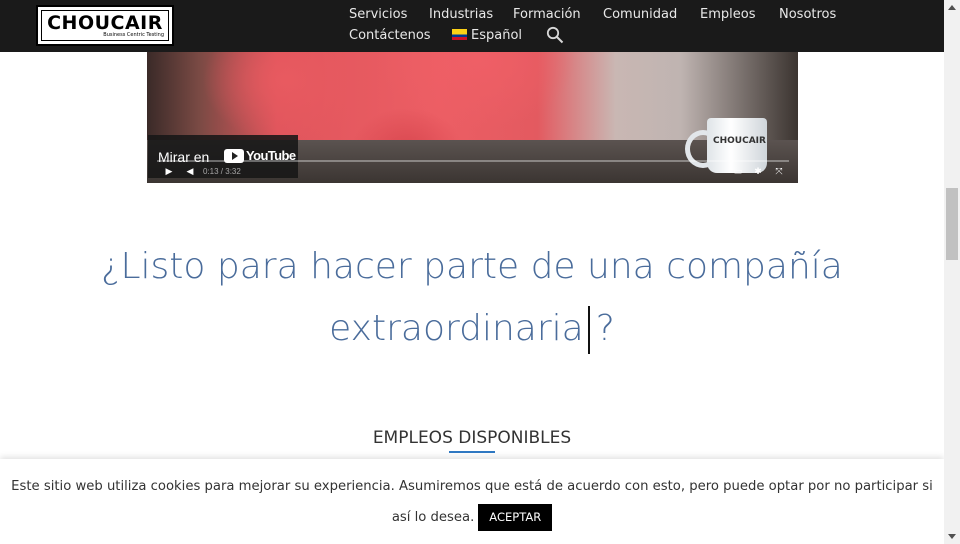 Image resolution: width=960 pixels, height=544 pixels. What do you see at coordinates (739, 141) in the screenshot?
I see `mug-logo-text: CHOUCAIR` at bounding box center [739, 141].